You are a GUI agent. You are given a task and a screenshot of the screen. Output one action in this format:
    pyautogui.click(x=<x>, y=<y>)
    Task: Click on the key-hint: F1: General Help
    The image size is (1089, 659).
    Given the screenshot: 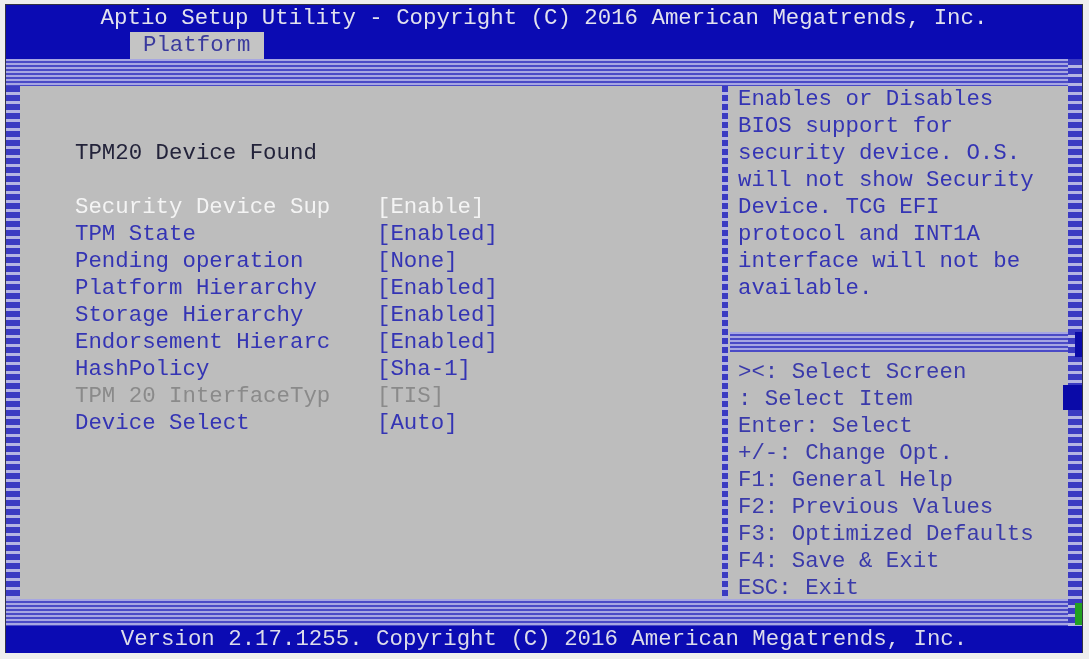 What is the action you would take?
    pyautogui.click(x=845, y=480)
    